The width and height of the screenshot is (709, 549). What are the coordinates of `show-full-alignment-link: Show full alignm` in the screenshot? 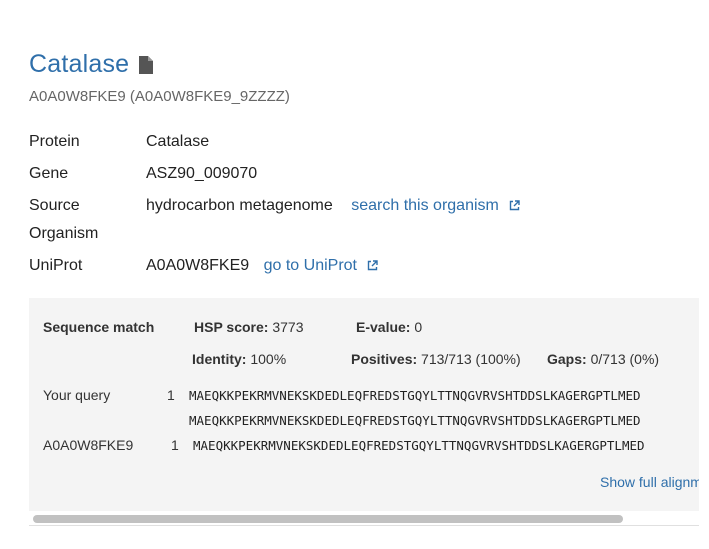 It's located at (649, 482).